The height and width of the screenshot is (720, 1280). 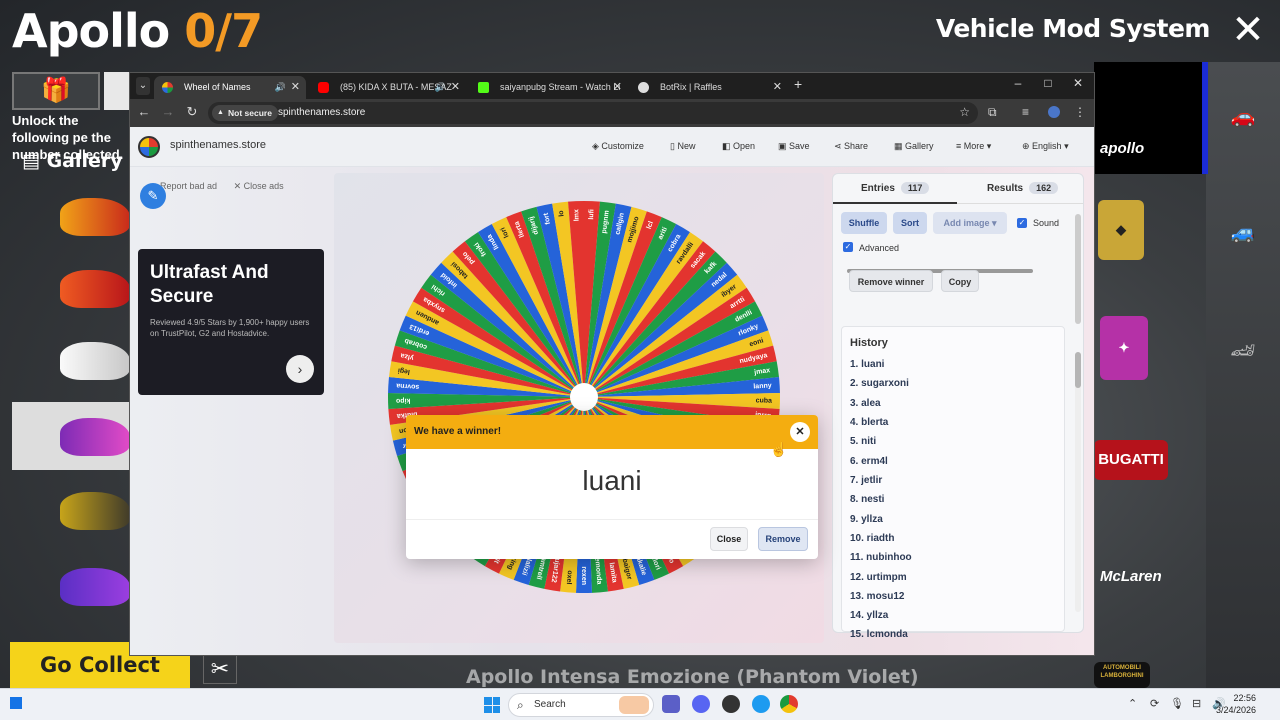 I want to click on not-secure-badge: Not secure, so click(x=245, y=113).